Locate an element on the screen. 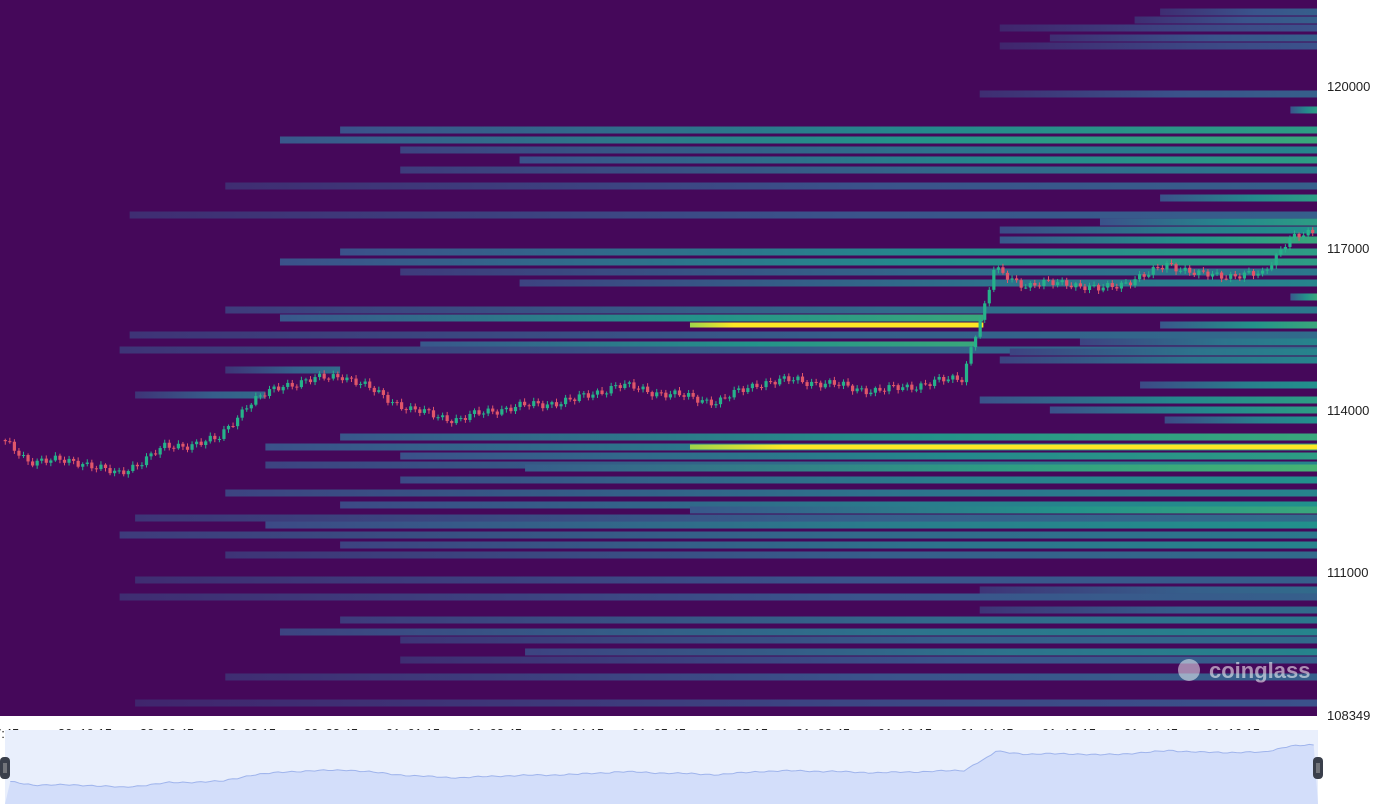 The width and height of the screenshot is (1389, 807). navigator-left-handle is located at coordinates (5, 768).